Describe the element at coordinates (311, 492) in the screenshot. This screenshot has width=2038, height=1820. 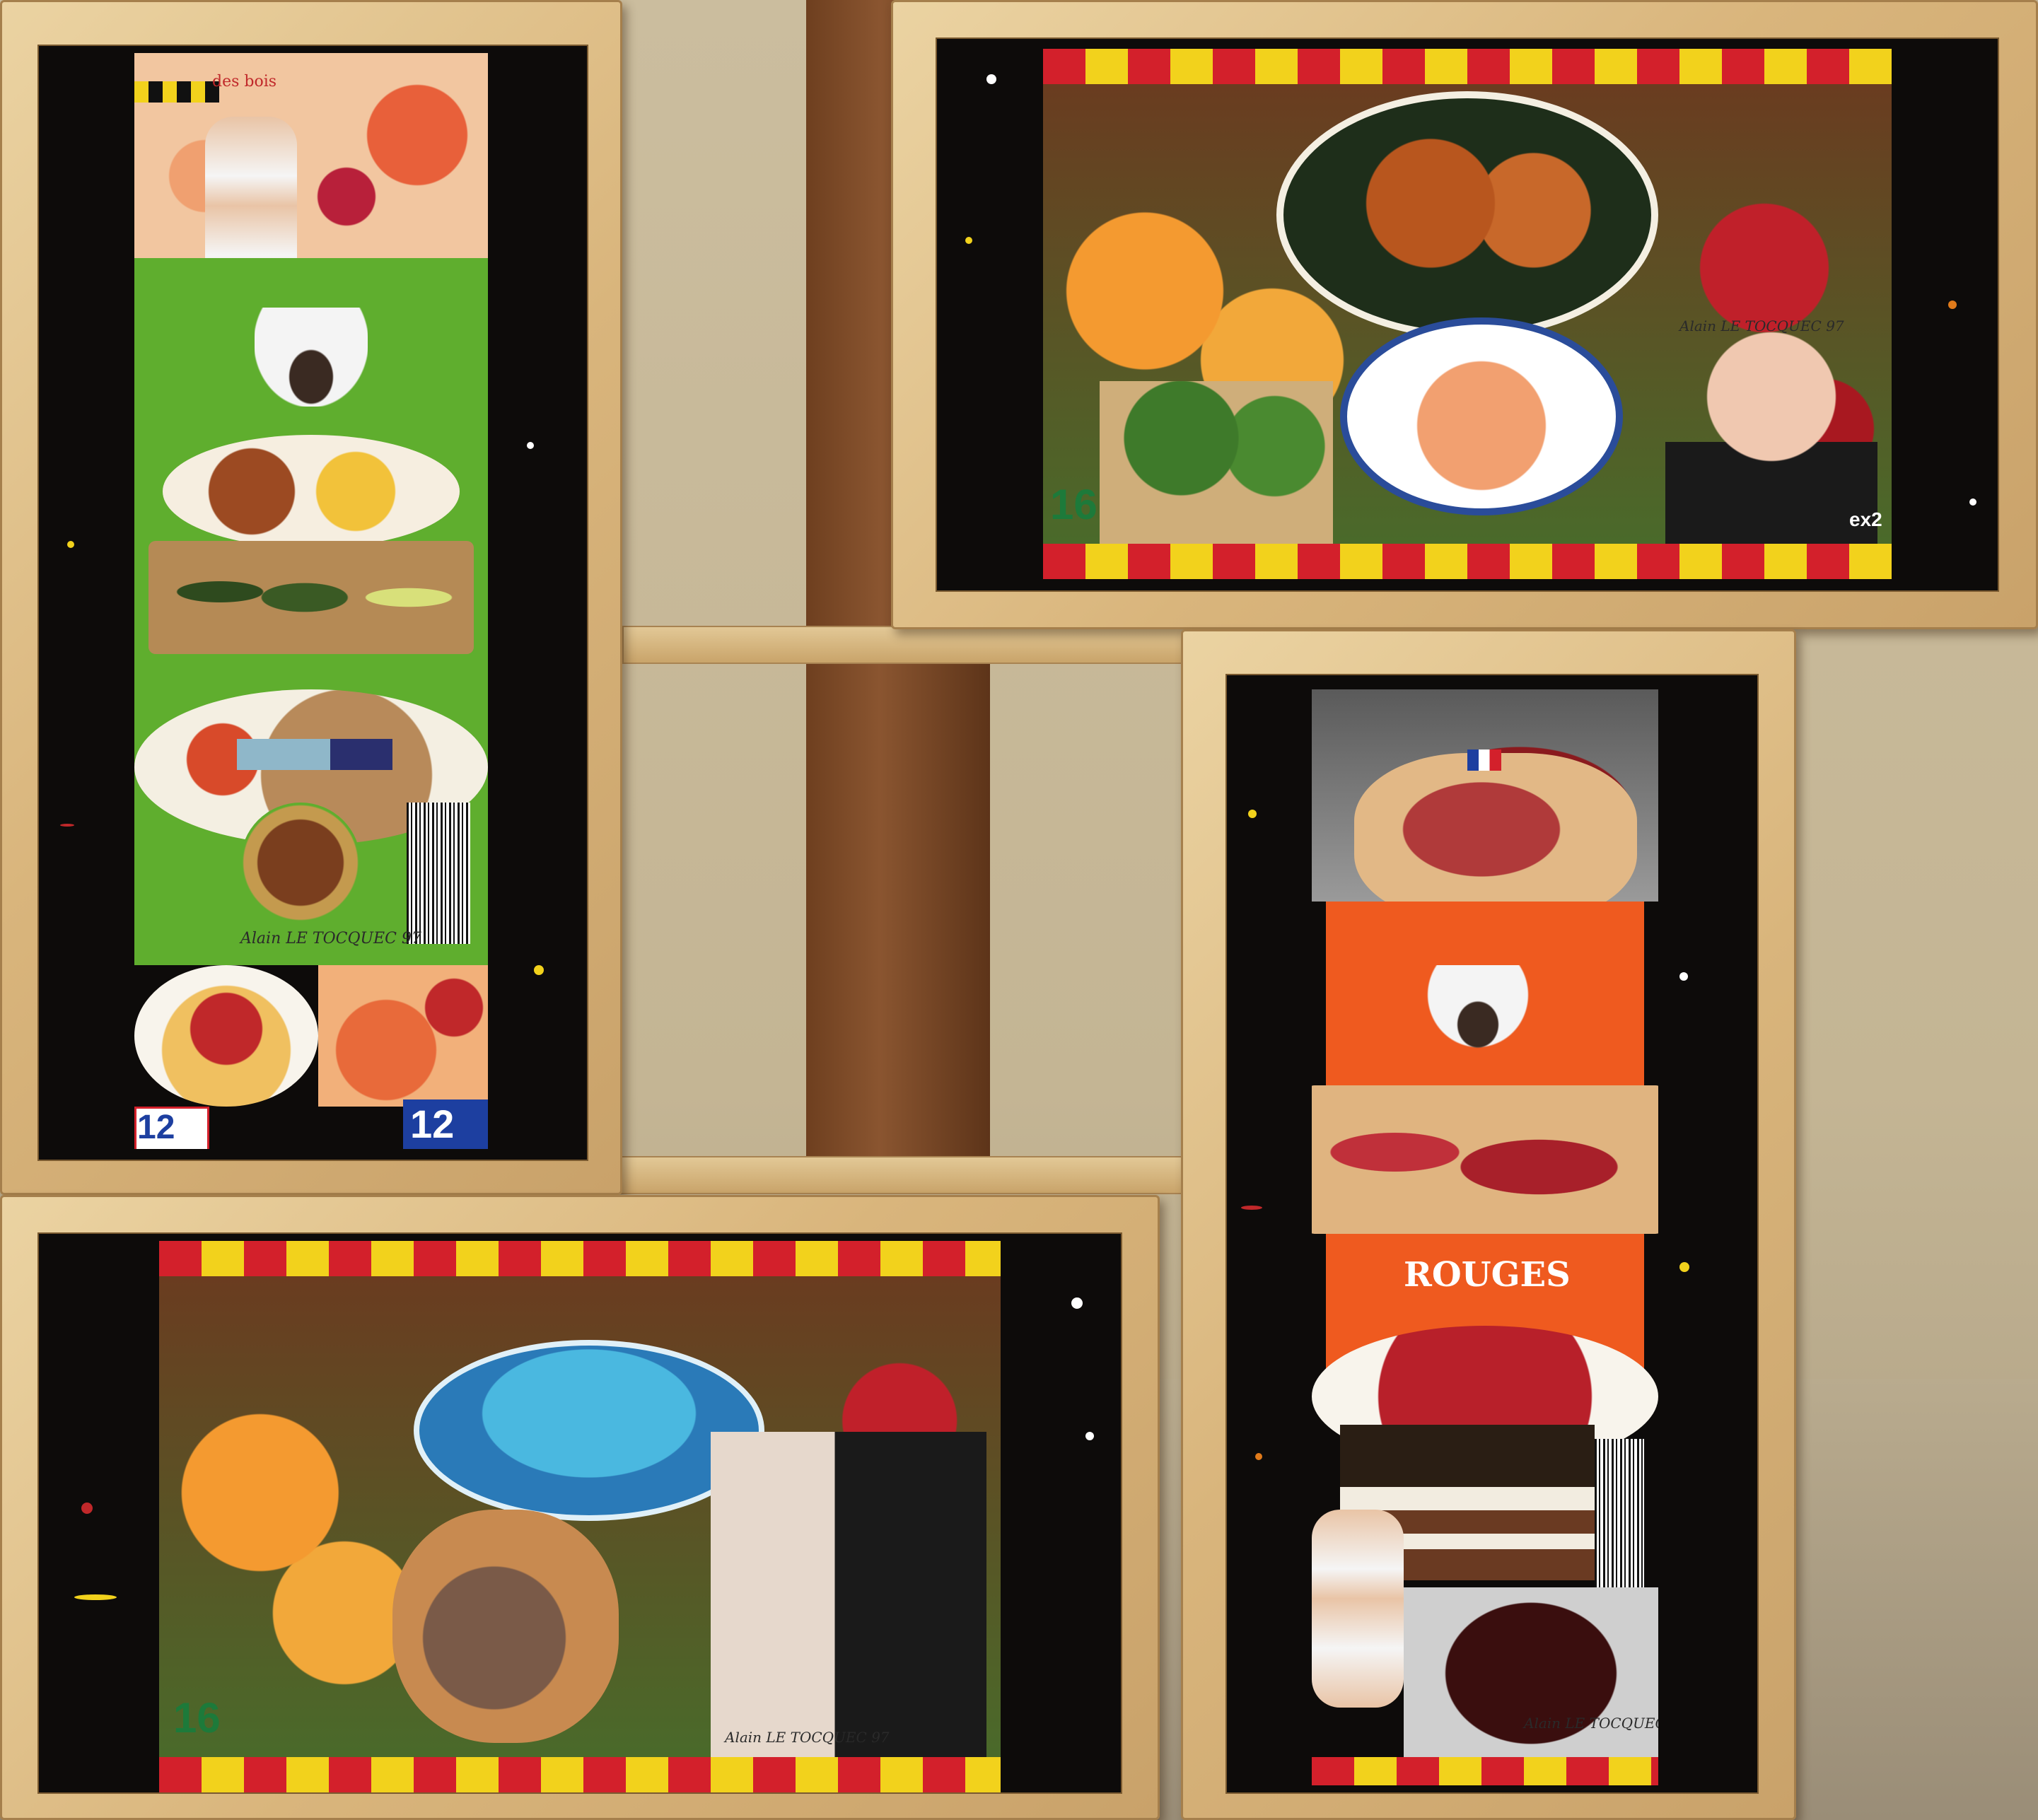
I see `pastry-plate-photo` at that location.